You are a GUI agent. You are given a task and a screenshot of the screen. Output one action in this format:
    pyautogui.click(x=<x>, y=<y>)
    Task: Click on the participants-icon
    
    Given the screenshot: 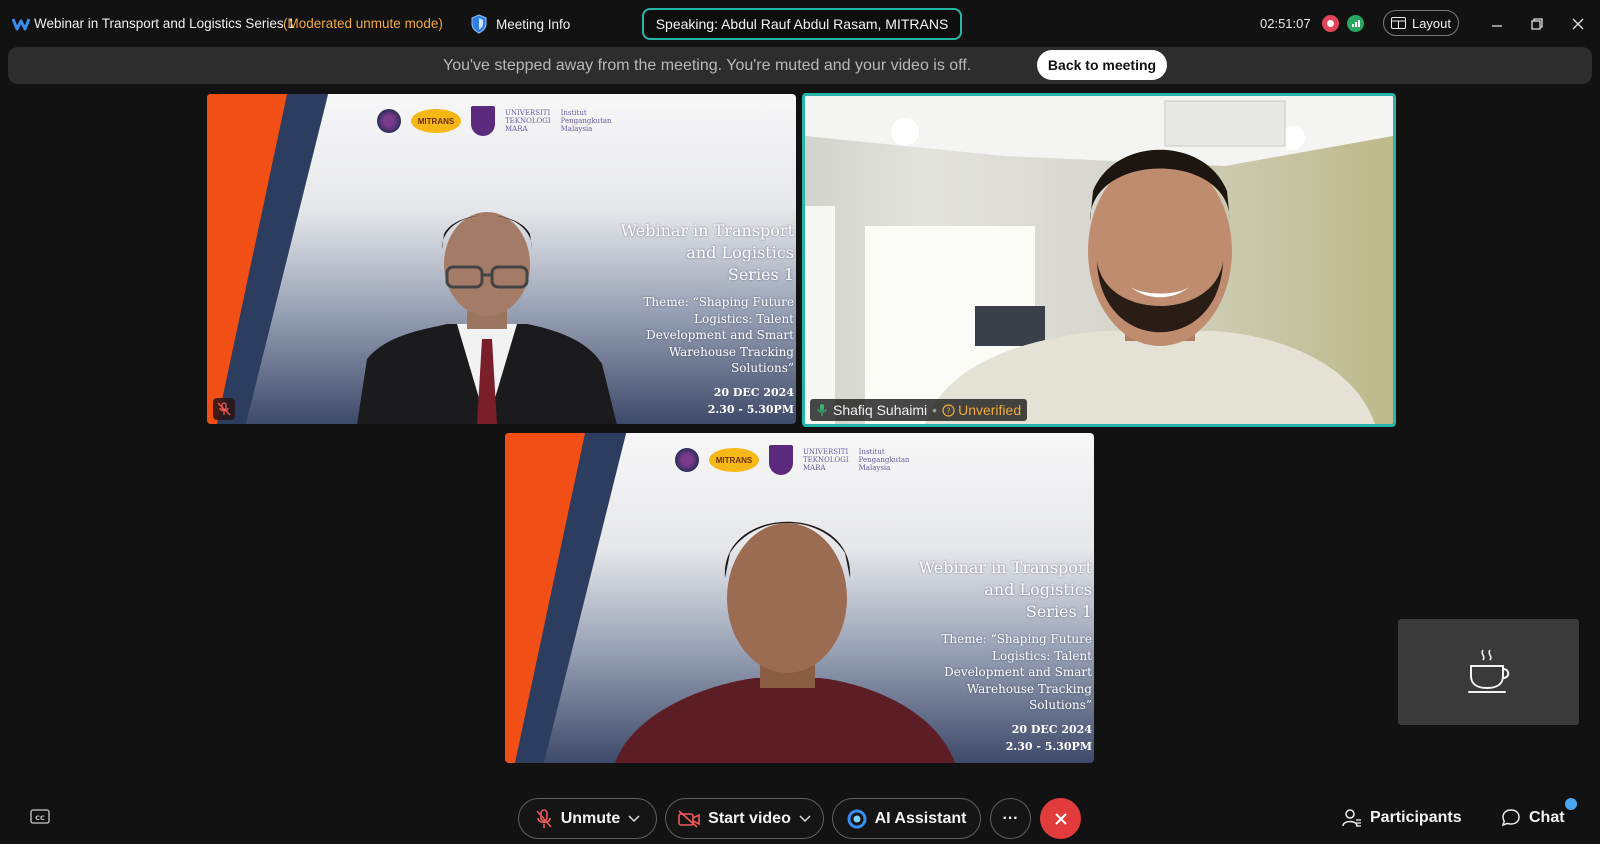 What is the action you would take?
    pyautogui.click(x=1351, y=818)
    